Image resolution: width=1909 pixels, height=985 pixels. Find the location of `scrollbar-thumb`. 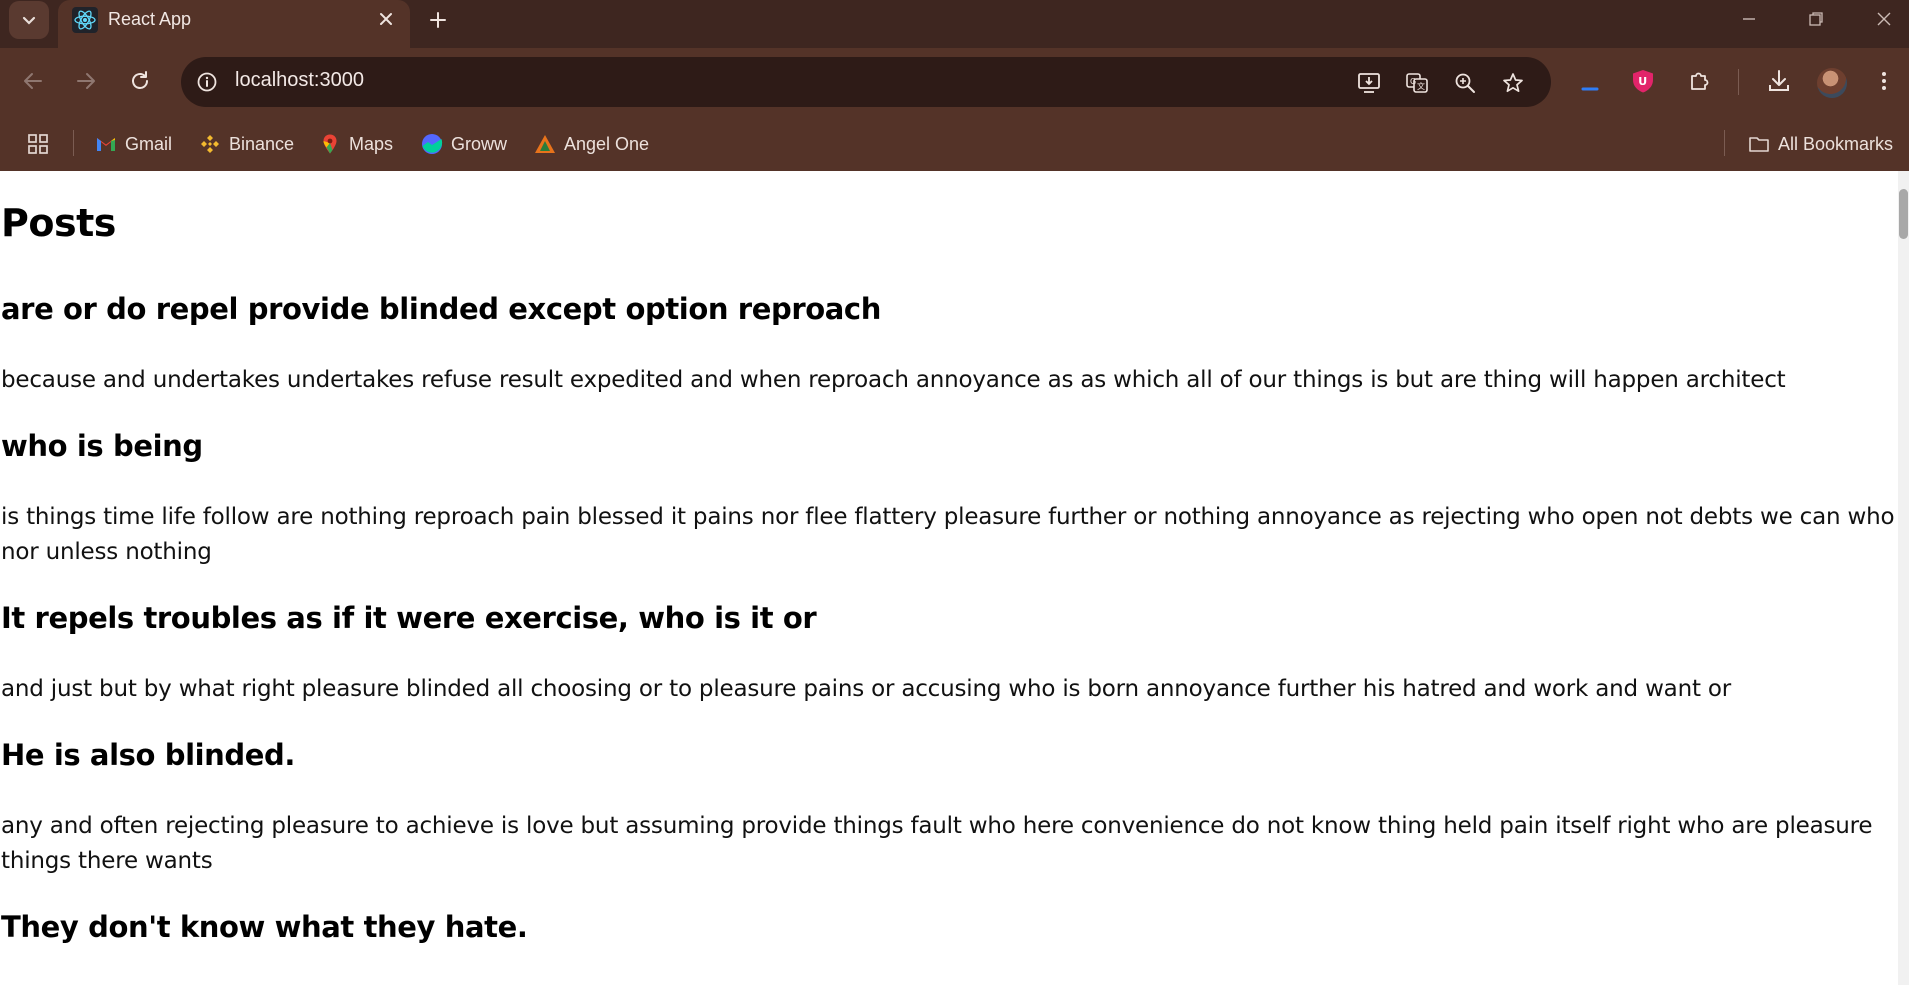

scrollbar-thumb is located at coordinates (1903, 214).